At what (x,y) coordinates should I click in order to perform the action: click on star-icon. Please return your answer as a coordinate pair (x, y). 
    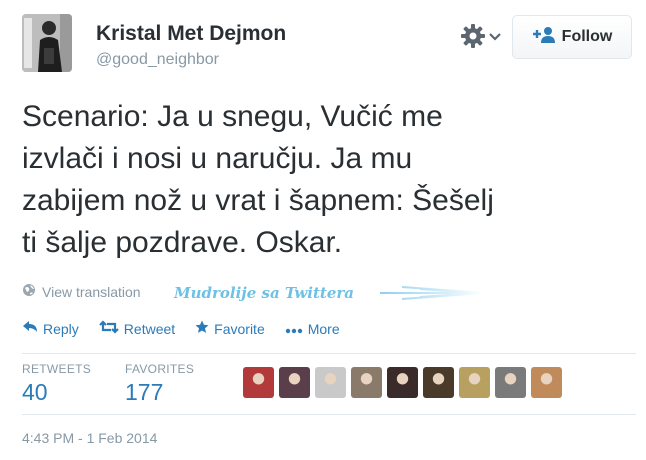
    Looking at the image, I should click on (202, 328).